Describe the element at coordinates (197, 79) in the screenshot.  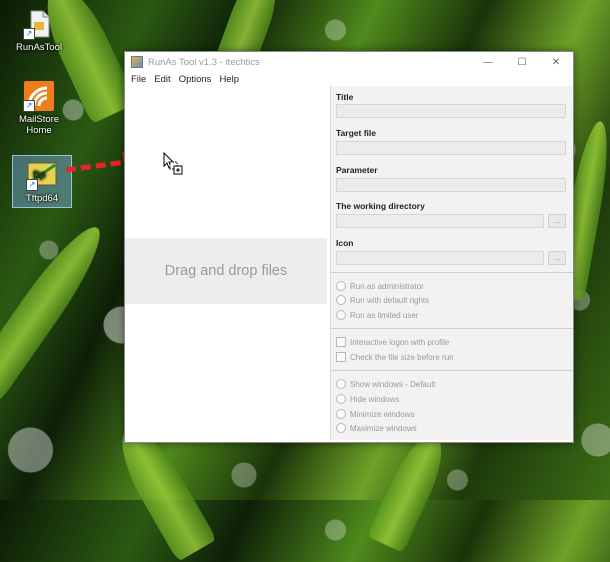
I see `menu-options: Options` at that location.